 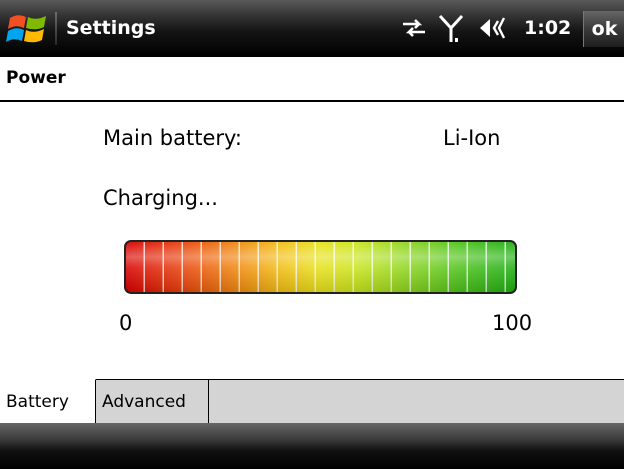 What do you see at coordinates (495, 30) in the screenshot?
I see `volume-icon` at bounding box center [495, 30].